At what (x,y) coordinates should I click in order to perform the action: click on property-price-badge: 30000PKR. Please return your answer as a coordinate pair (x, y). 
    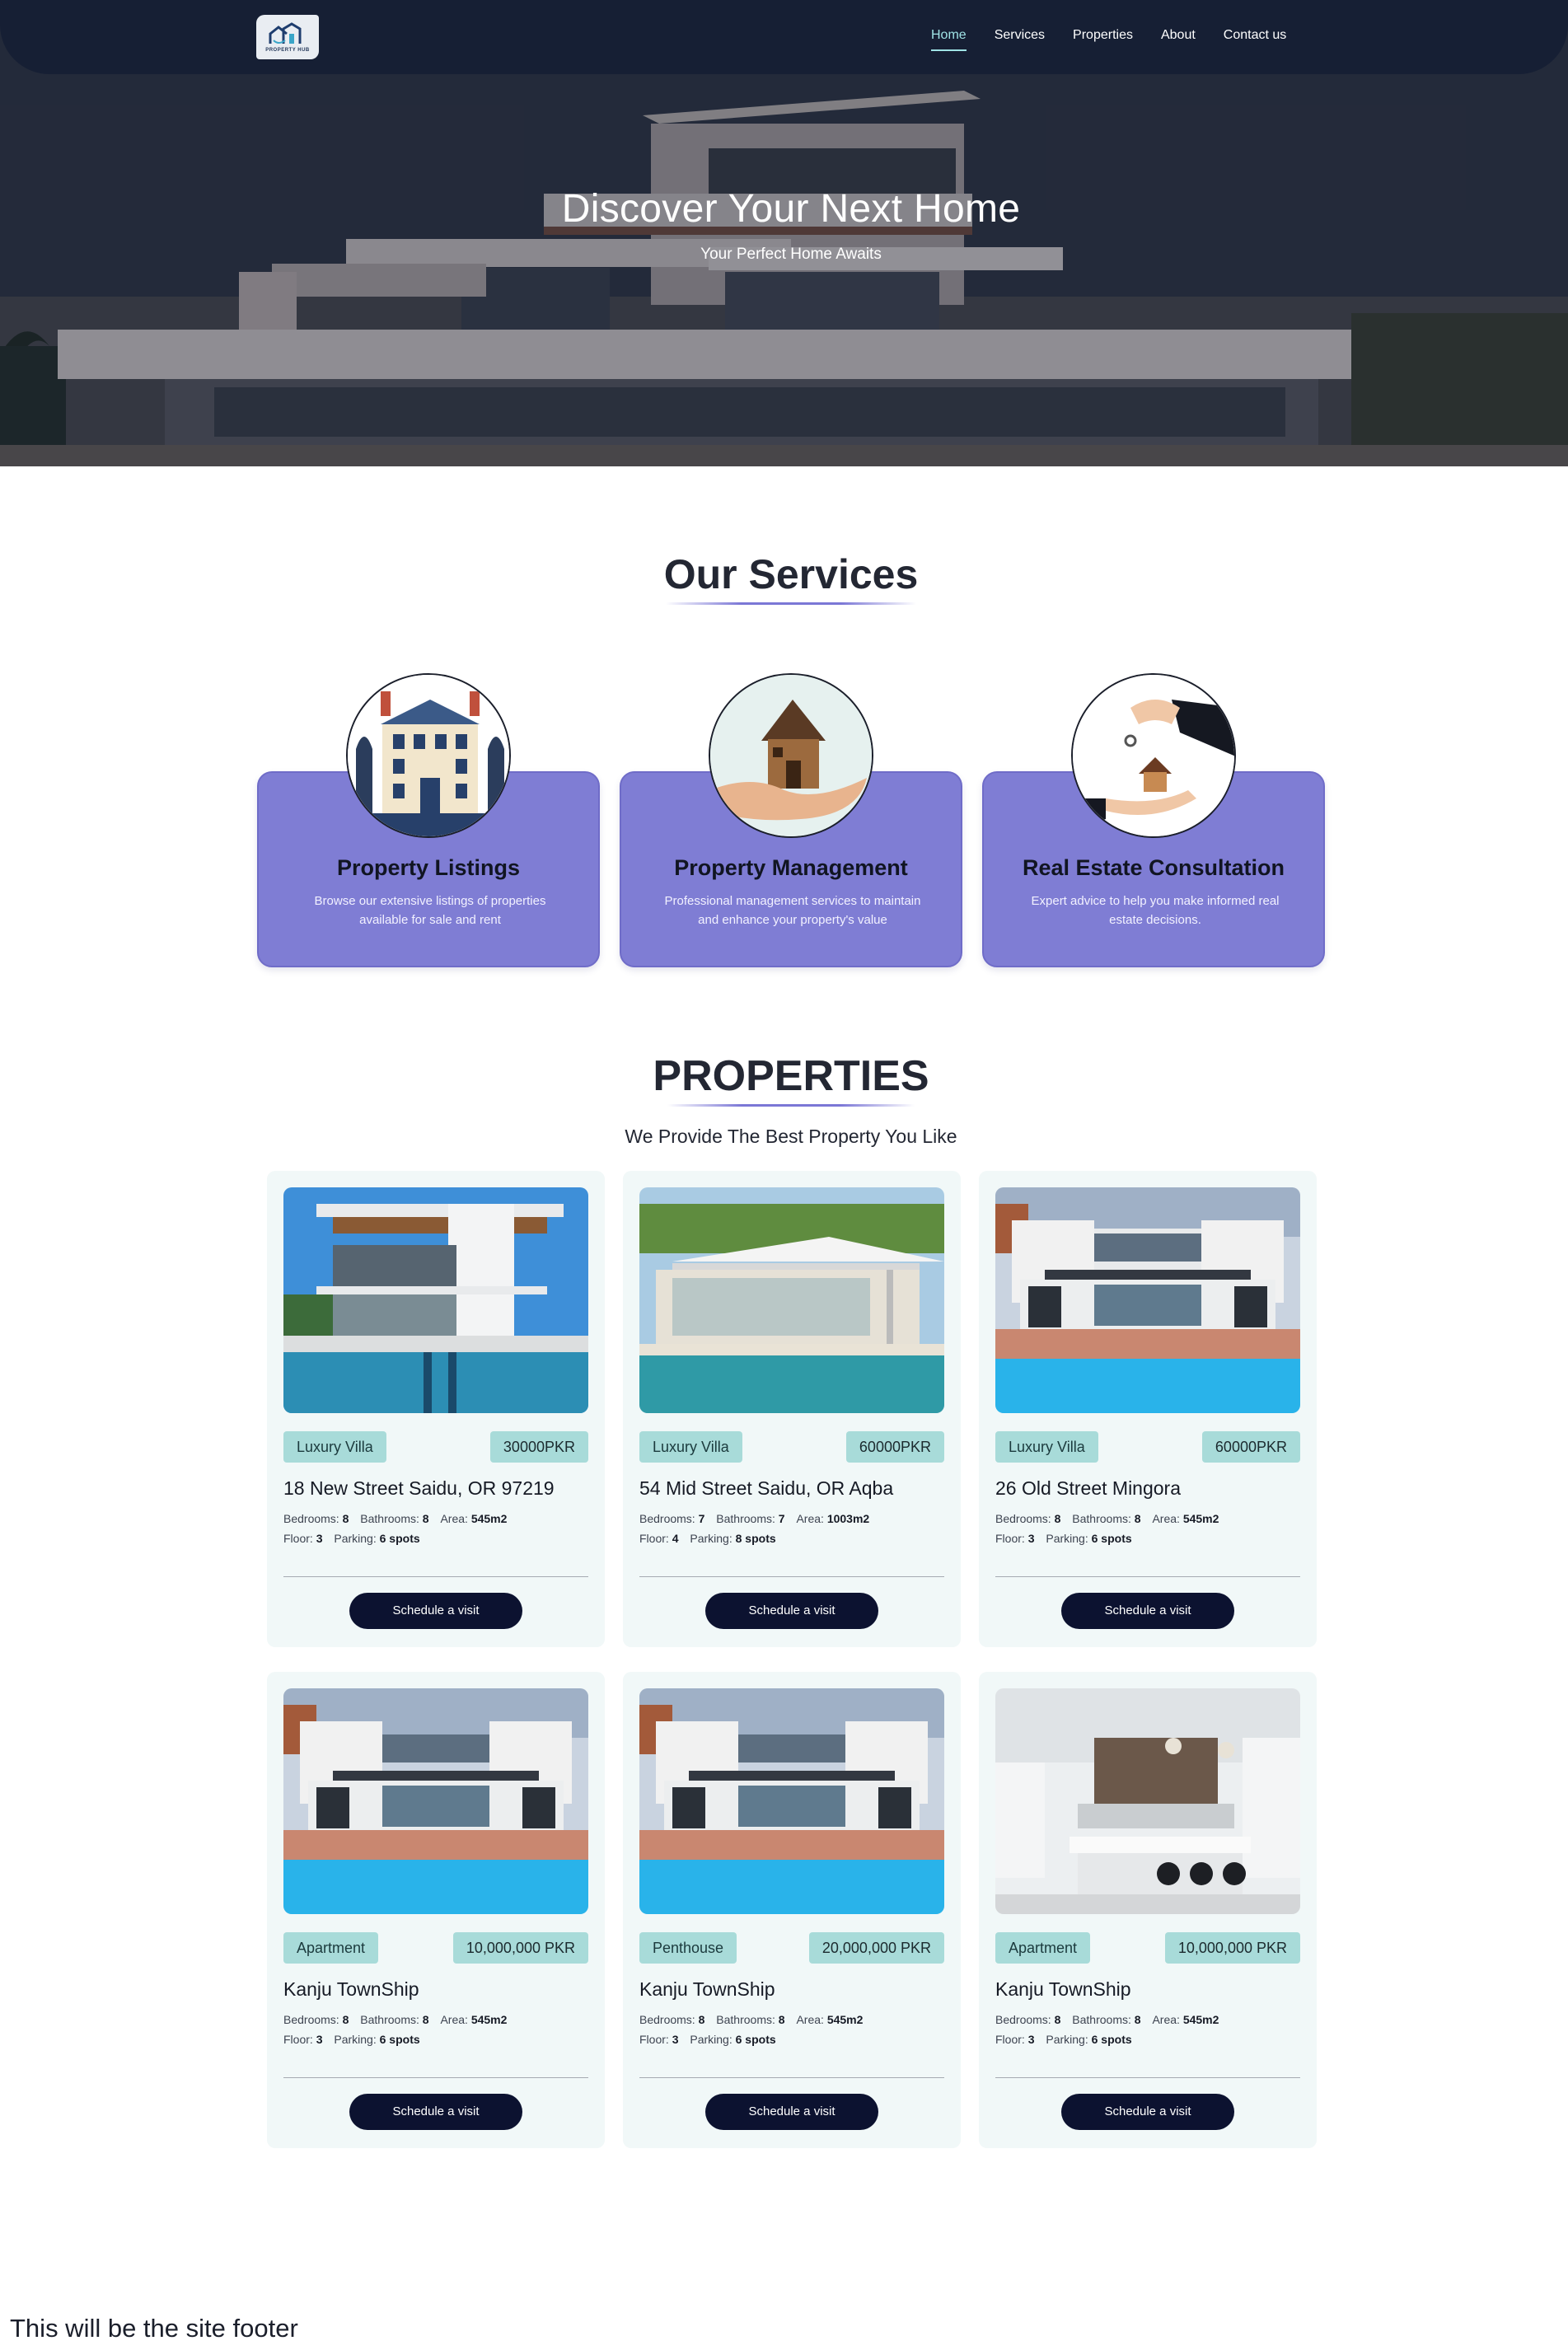
    Looking at the image, I should click on (538, 1447).